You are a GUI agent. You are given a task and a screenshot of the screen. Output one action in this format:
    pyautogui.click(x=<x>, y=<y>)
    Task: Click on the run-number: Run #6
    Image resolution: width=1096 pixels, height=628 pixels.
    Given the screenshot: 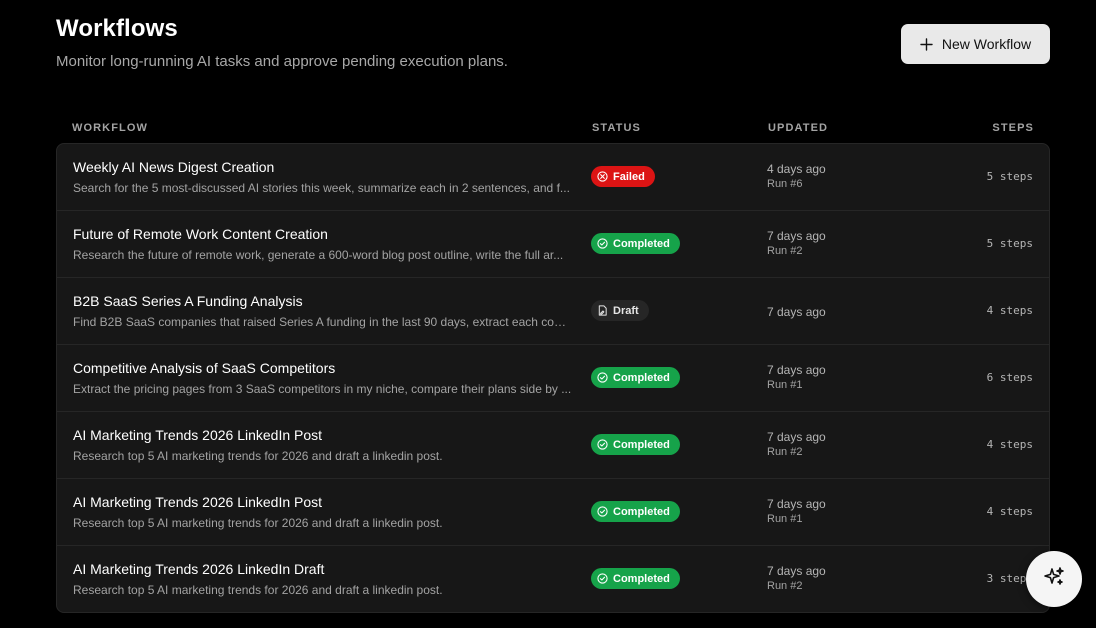 What is the action you would take?
    pyautogui.click(x=785, y=184)
    